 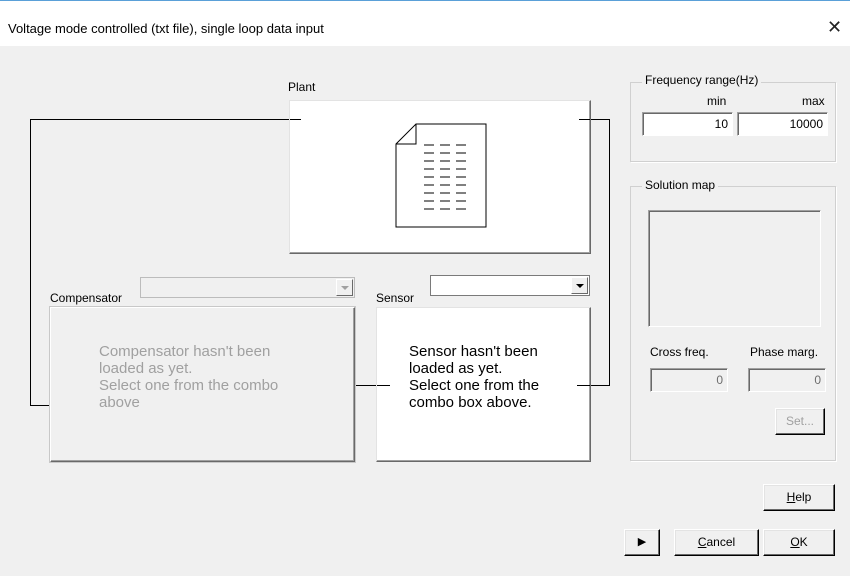 What do you see at coordinates (680, 185) in the screenshot?
I see `solution-map-title: Solution map` at bounding box center [680, 185].